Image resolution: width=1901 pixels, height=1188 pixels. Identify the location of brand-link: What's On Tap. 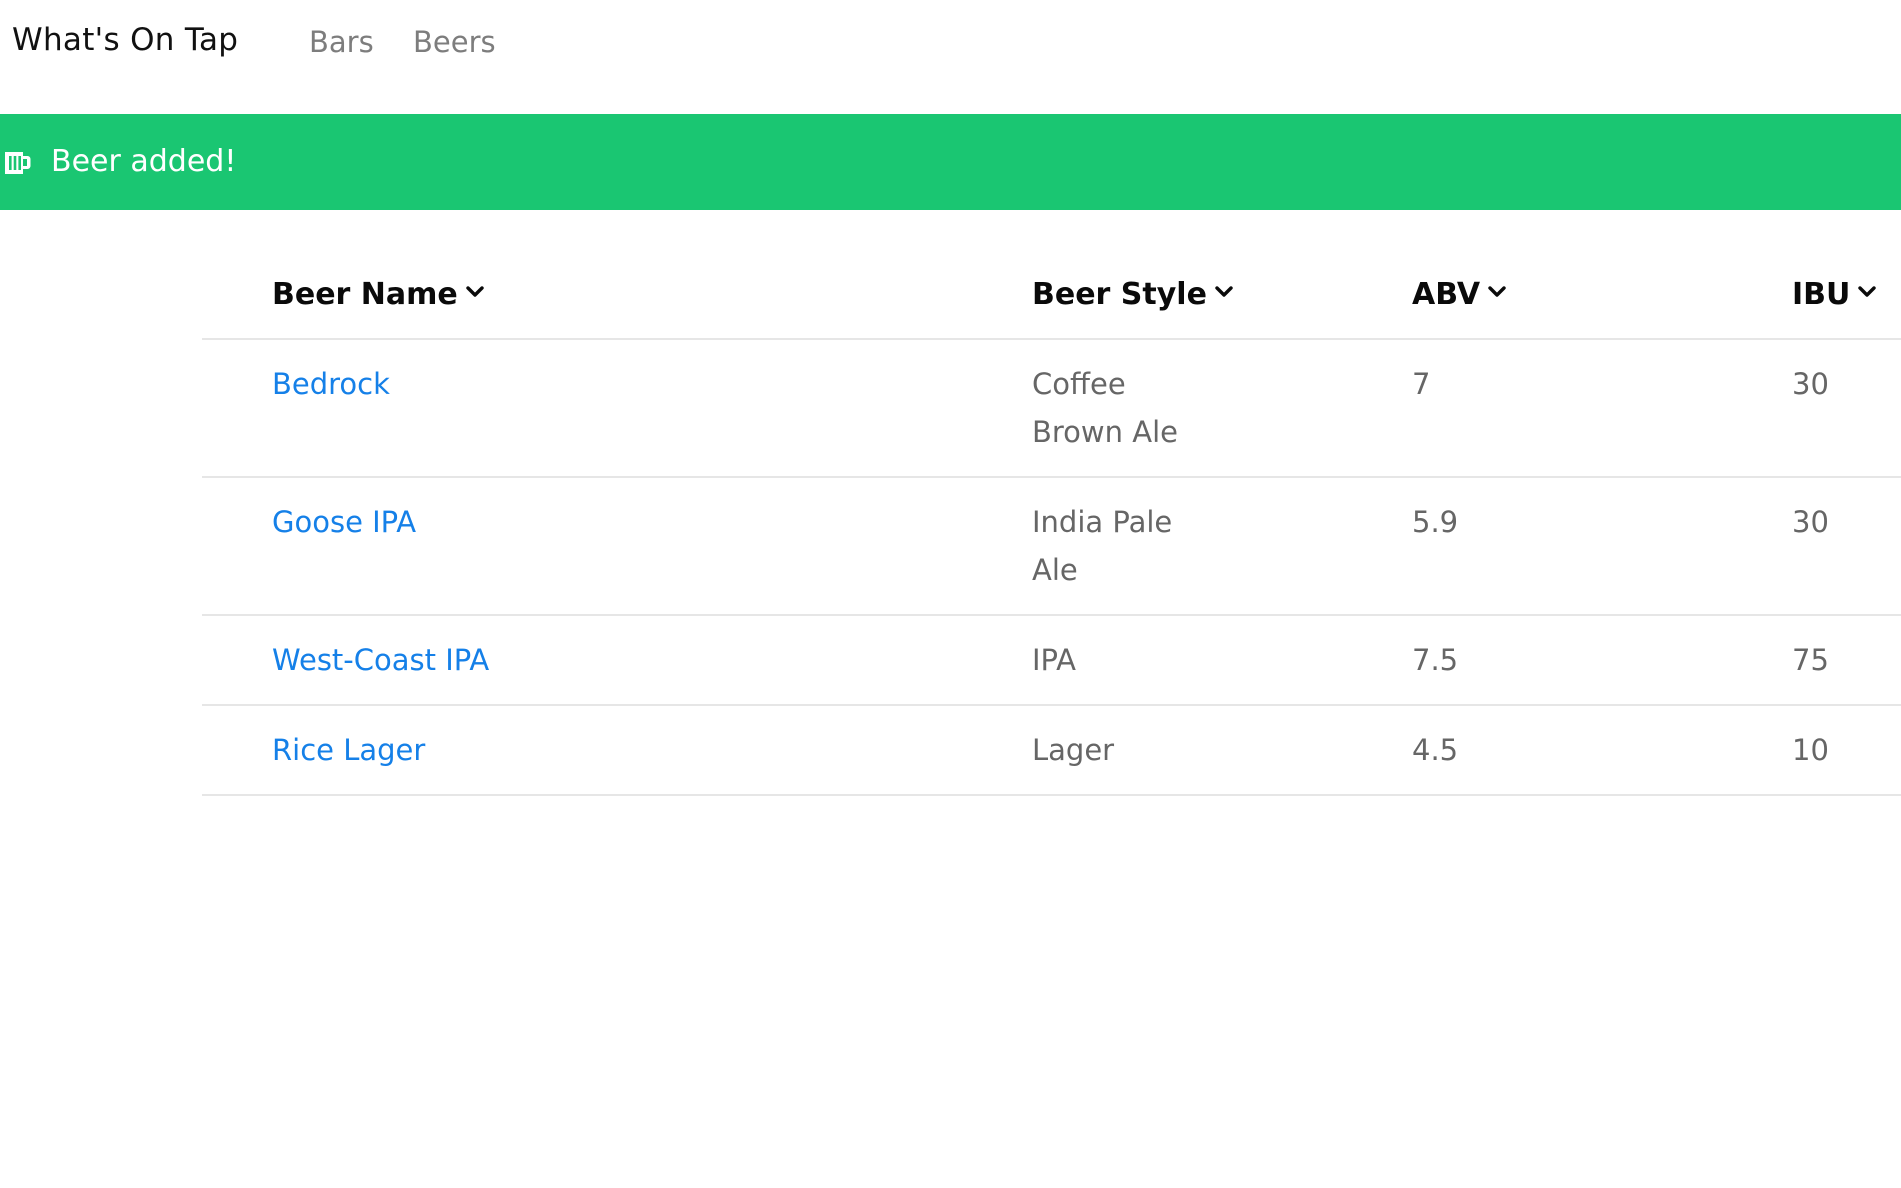
(125, 40).